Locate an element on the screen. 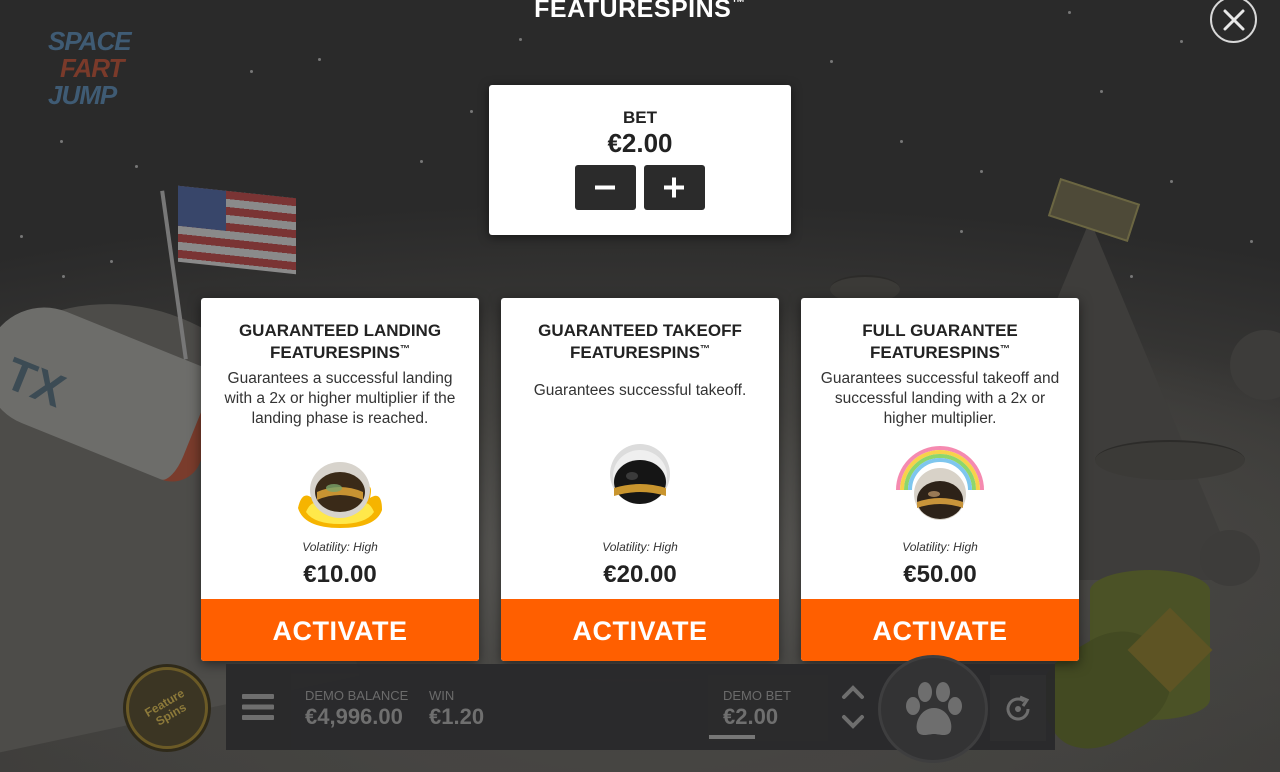 Image resolution: width=1280 pixels, height=772 pixels. menu-button is located at coordinates (258, 707).